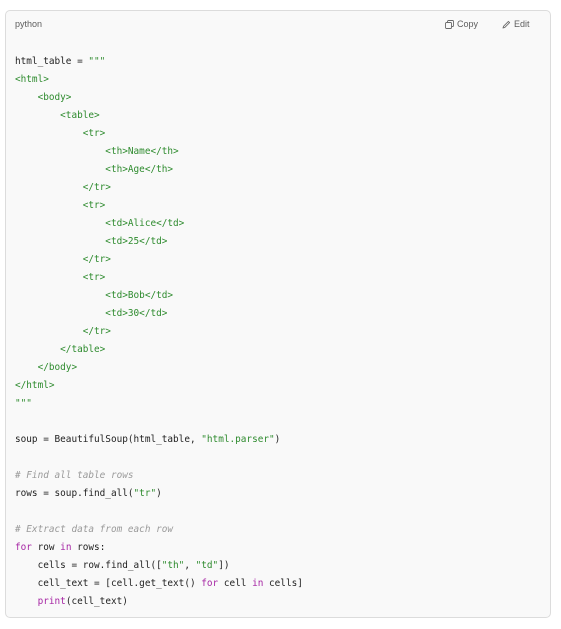  I want to click on code-token: <td>25</td>, so click(91, 241).